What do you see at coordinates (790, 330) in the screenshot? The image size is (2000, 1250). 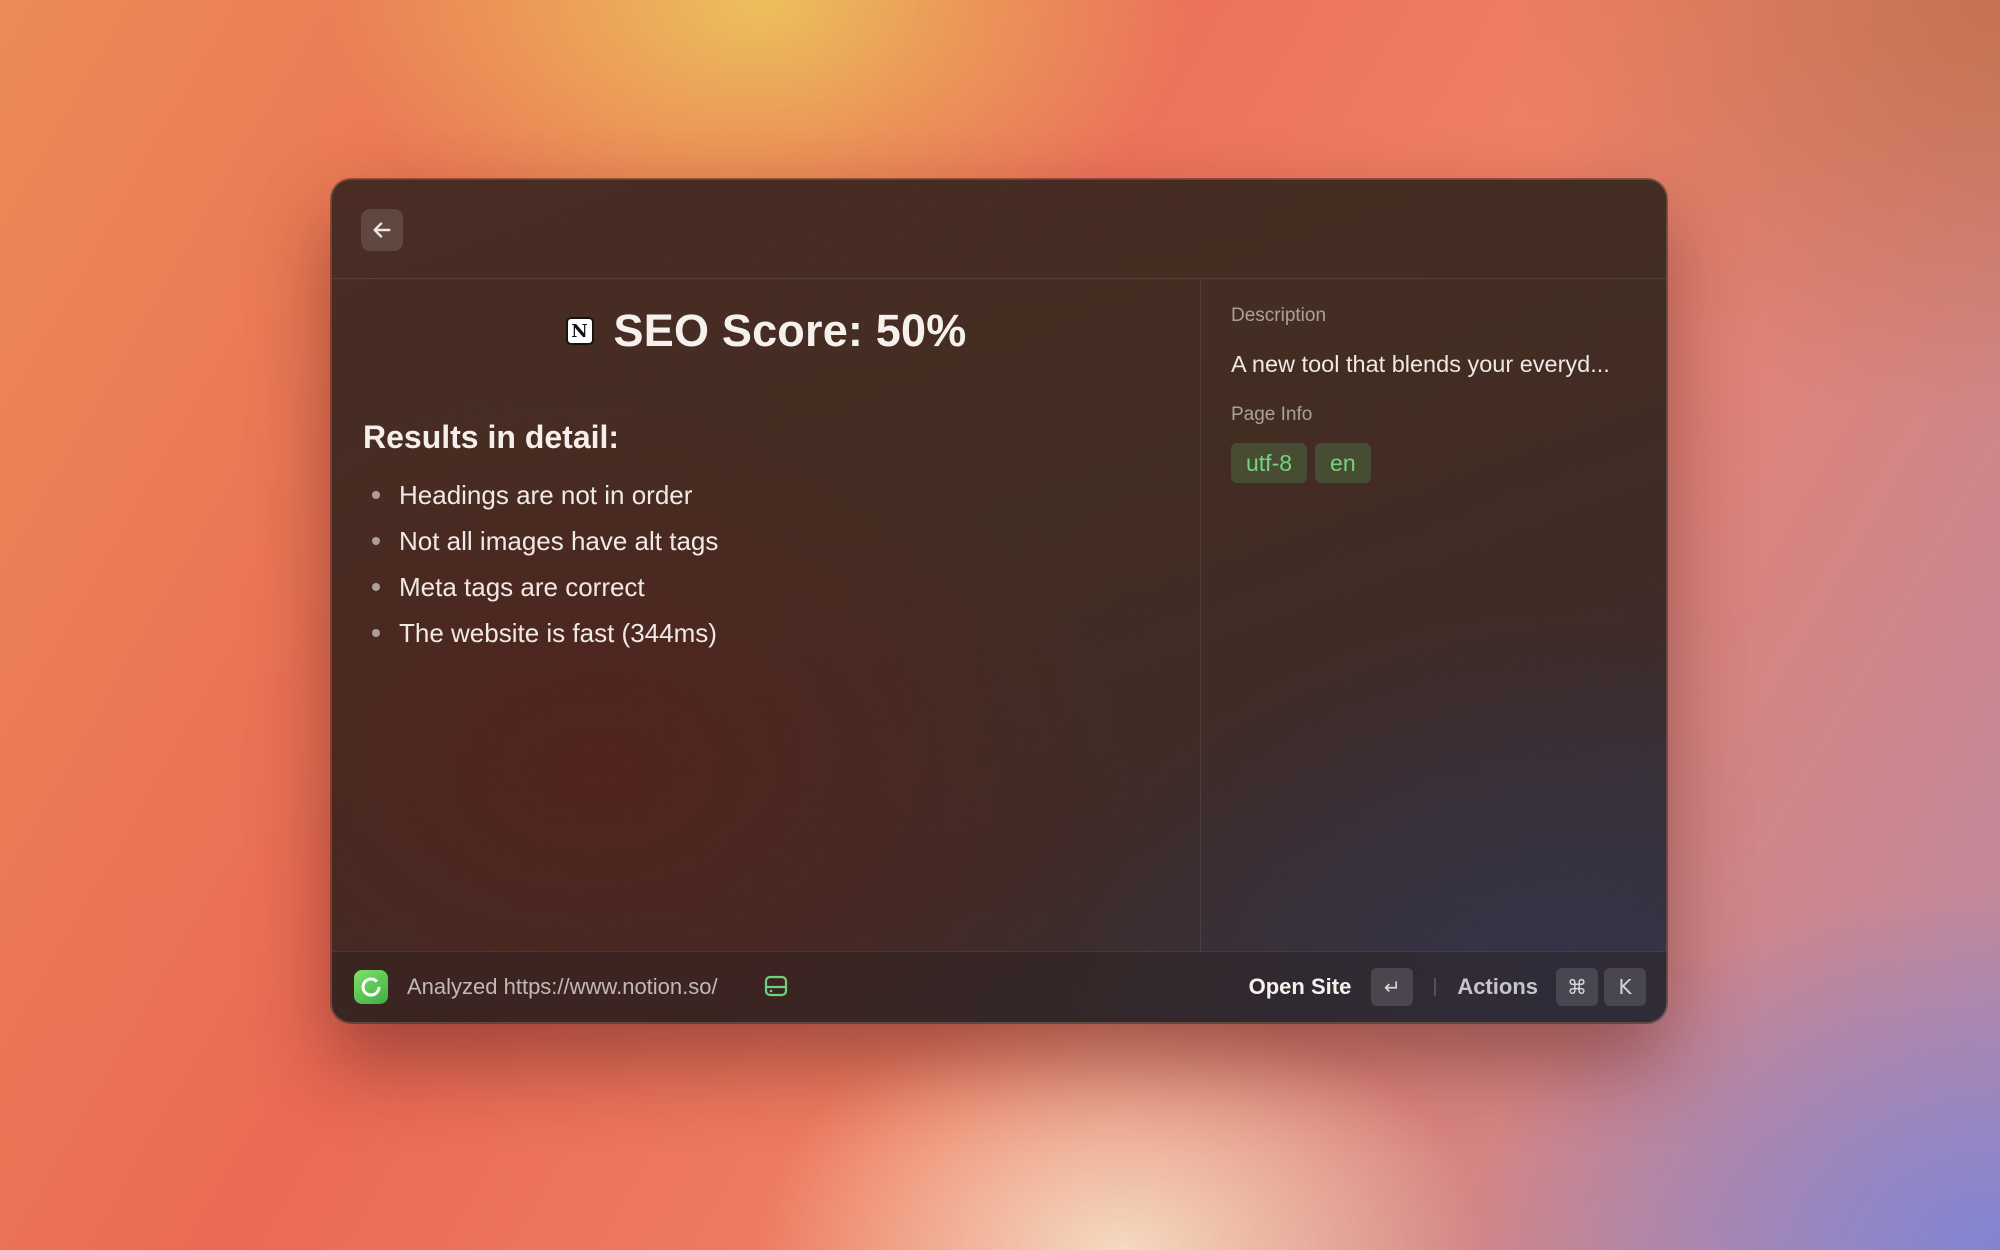 I see `seo-score-title: SEO Score: 50%` at bounding box center [790, 330].